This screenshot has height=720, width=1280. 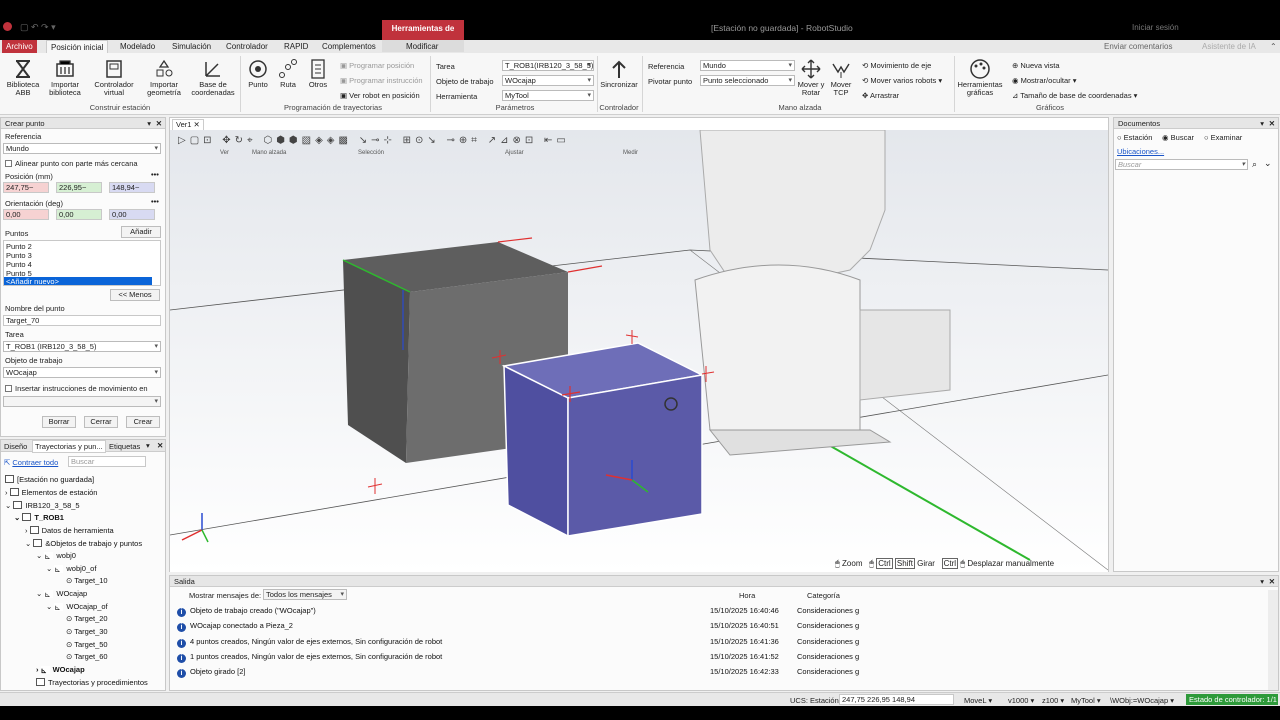 What do you see at coordinates (548, 95) in the screenshot?
I see `herramienta-dropdown: MyTool` at bounding box center [548, 95].